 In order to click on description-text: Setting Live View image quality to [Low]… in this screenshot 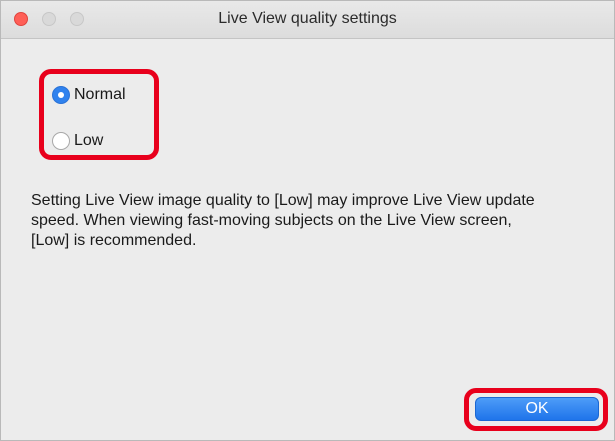, I will do `click(321, 221)`.